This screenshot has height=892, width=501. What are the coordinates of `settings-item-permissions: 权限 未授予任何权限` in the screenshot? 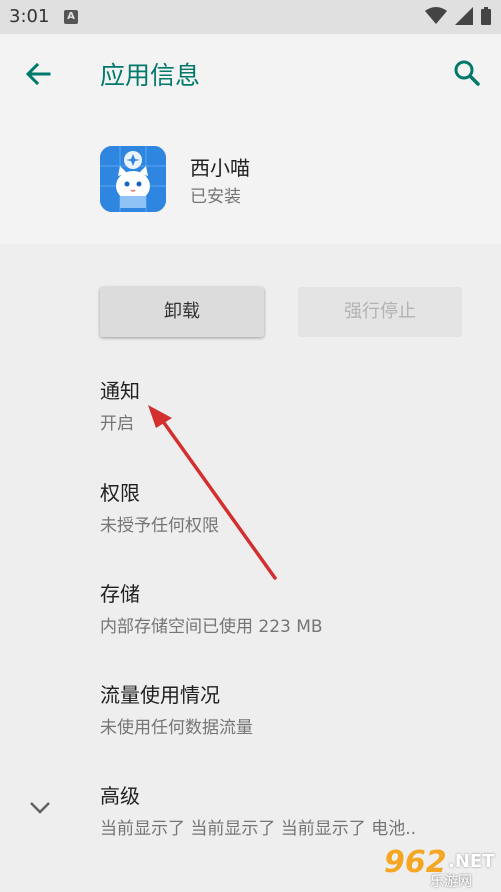 It's located at (159, 506).